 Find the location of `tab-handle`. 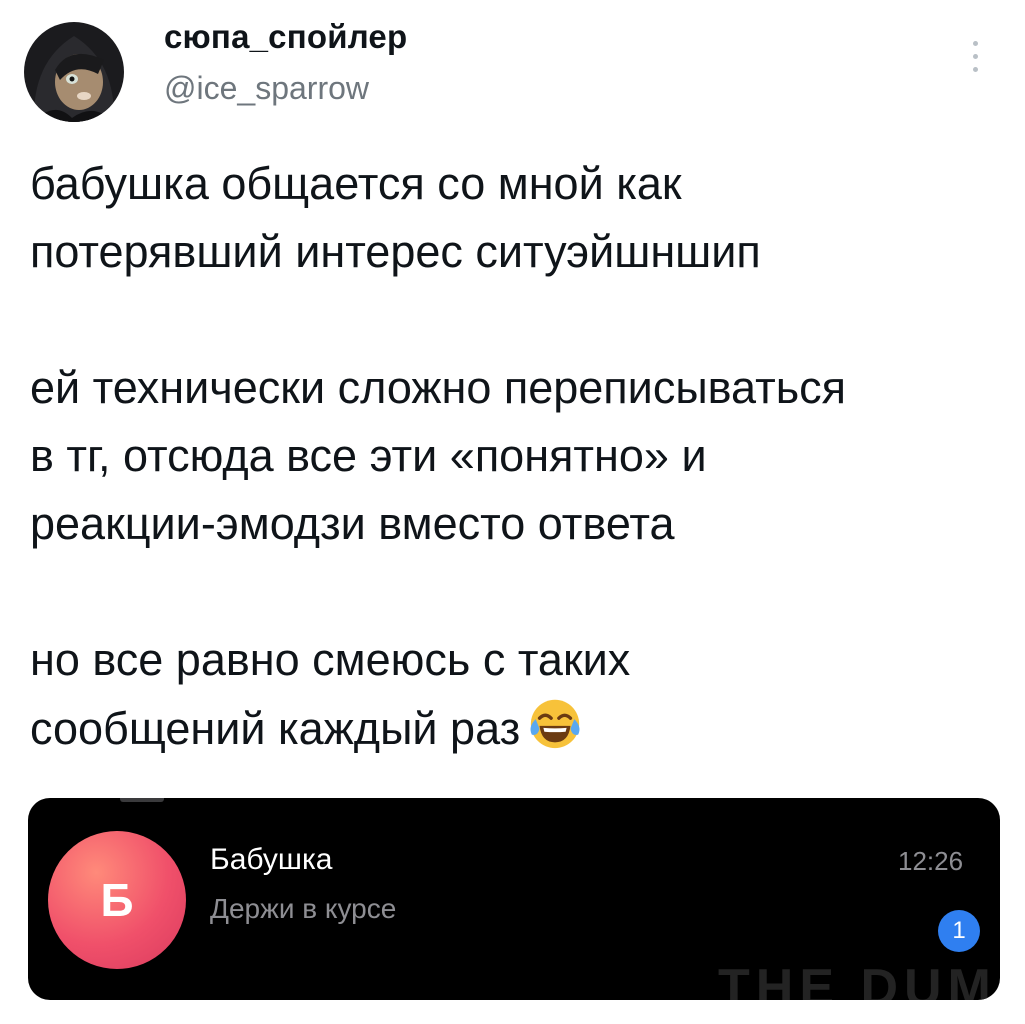

tab-handle is located at coordinates (142, 800).